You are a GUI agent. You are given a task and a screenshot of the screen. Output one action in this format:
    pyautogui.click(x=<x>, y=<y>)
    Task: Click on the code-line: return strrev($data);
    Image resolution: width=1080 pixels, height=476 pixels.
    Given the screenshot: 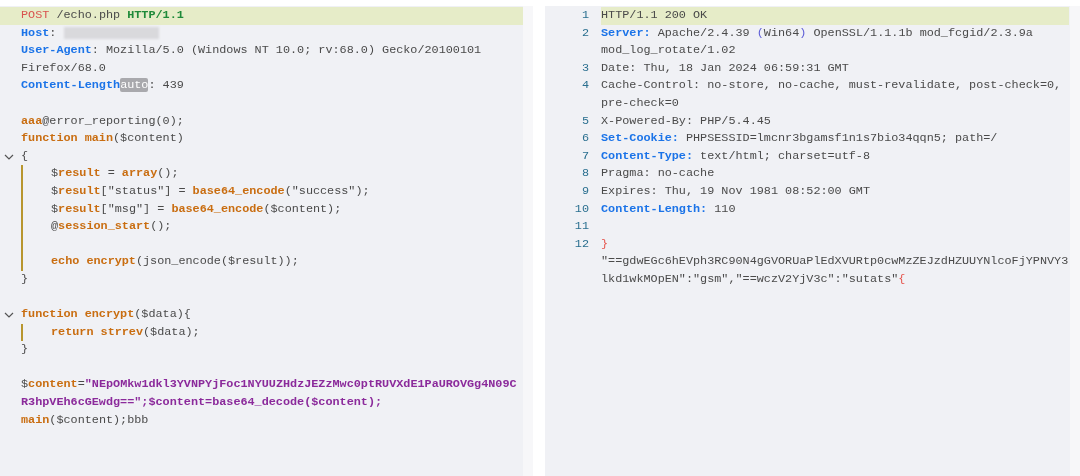 What is the action you would take?
    pyautogui.click(x=126, y=332)
    